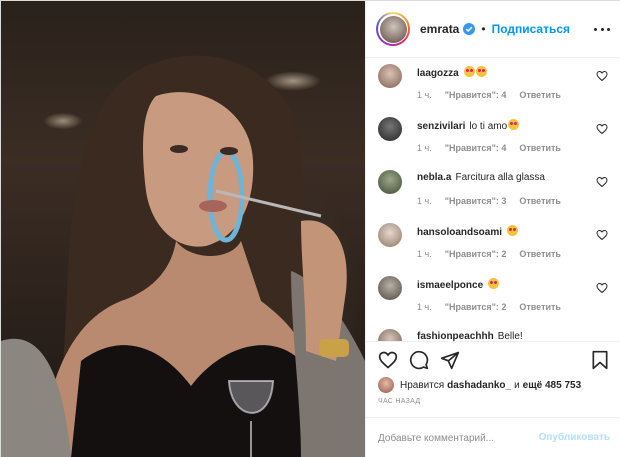 The height and width of the screenshot is (457, 620). Describe the element at coordinates (441, 126) in the screenshot. I see `commenter-username: senzivilari` at that location.